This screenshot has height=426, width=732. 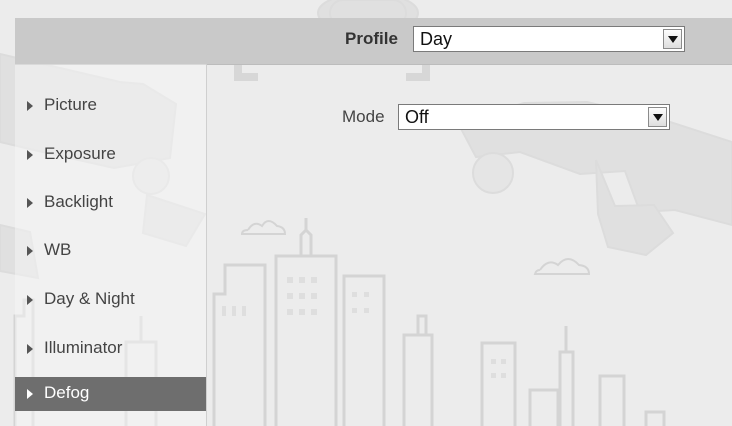 I want to click on sidebar-item-illuminator: Illuminator, so click(x=110, y=349).